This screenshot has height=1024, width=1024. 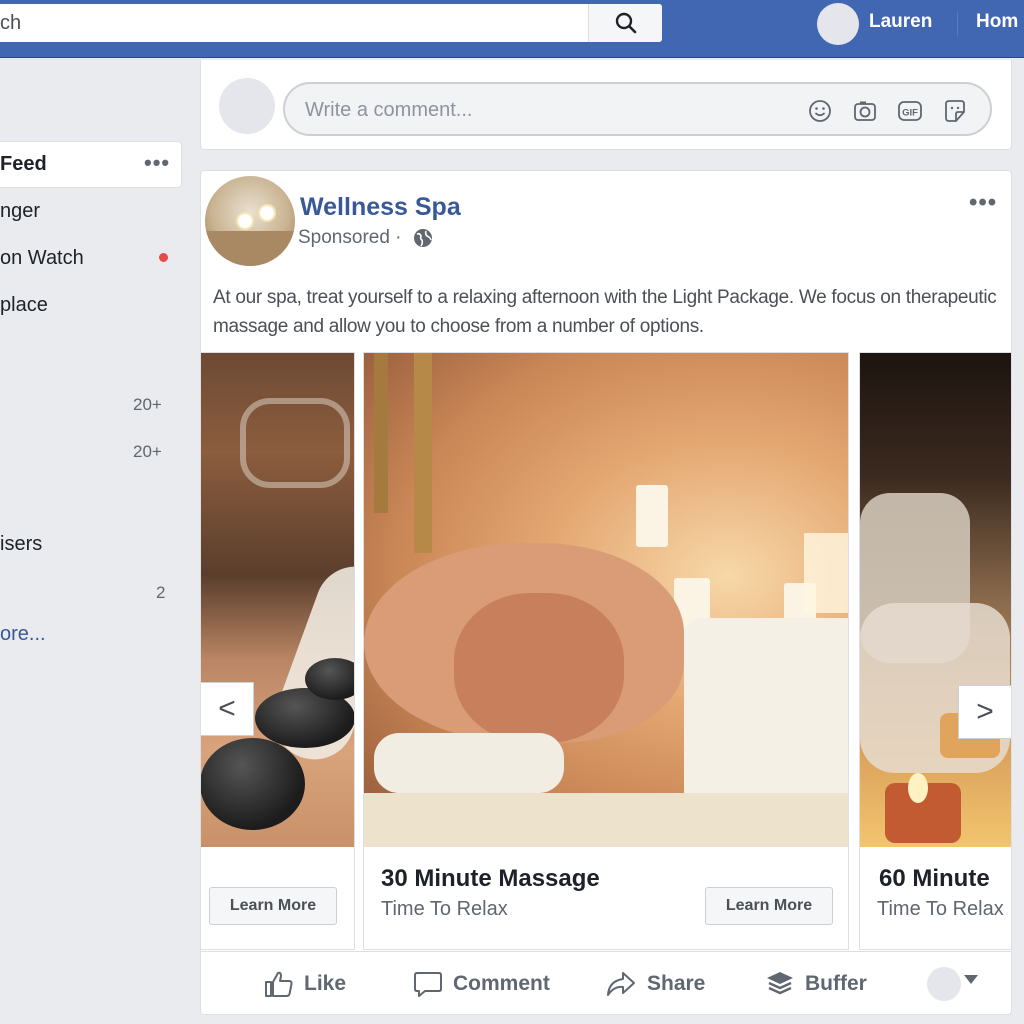 I want to click on carousel-prev-button: <, so click(x=227, y=709).